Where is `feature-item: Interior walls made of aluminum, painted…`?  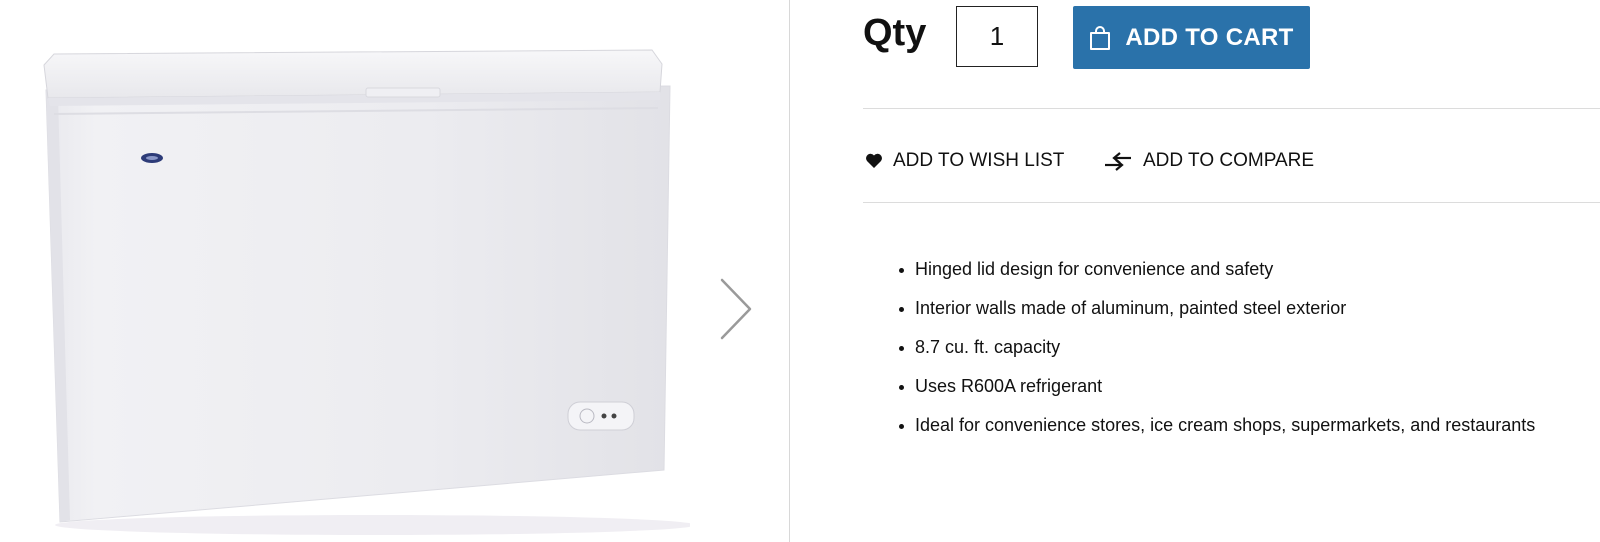
feature-item: Interior walls made of aluminum, painted… is located at coordinates (1216, 308).